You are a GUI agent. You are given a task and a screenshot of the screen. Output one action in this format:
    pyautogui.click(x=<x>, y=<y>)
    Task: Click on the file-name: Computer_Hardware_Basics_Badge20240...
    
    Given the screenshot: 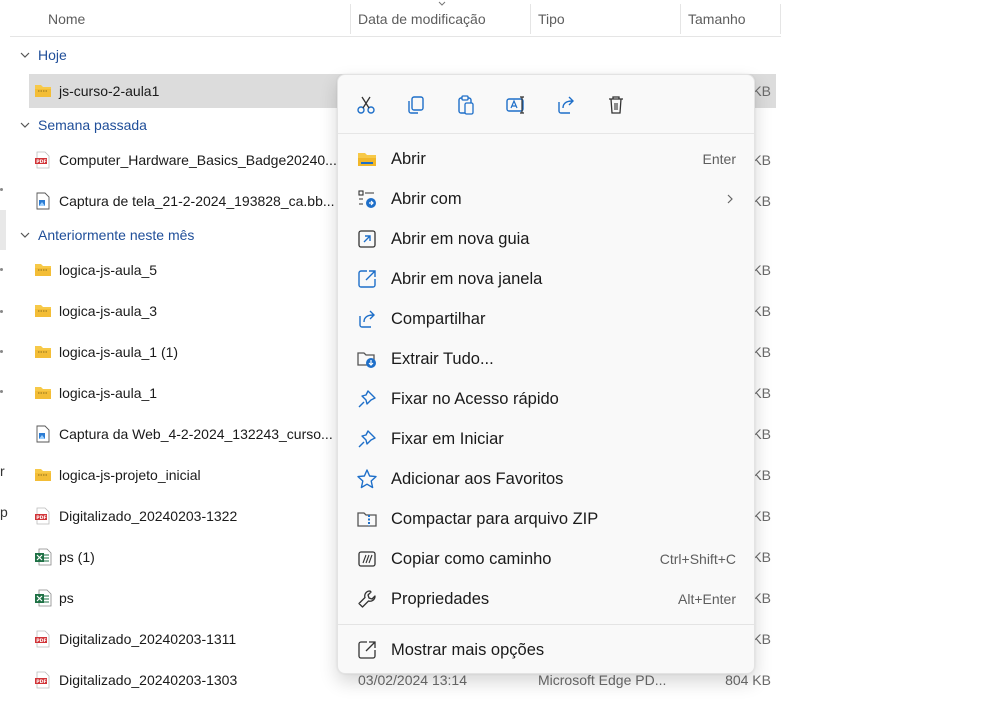 What is the action you would take?
    pyautogui.click(x=198, y=160)
    